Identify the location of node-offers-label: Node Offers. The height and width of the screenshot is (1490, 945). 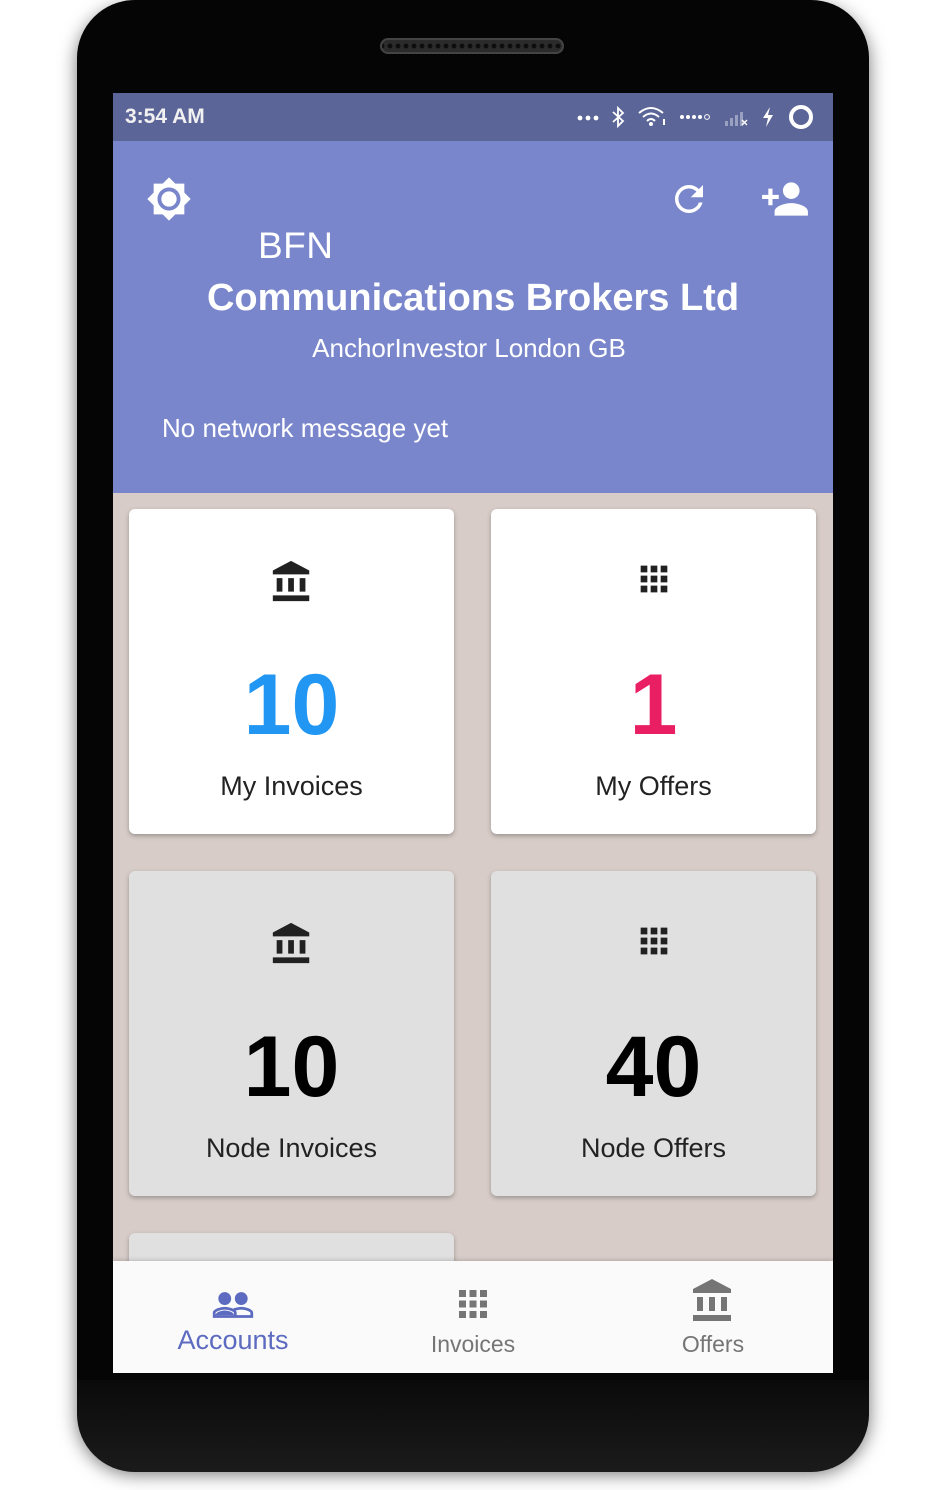
(653, 1148).